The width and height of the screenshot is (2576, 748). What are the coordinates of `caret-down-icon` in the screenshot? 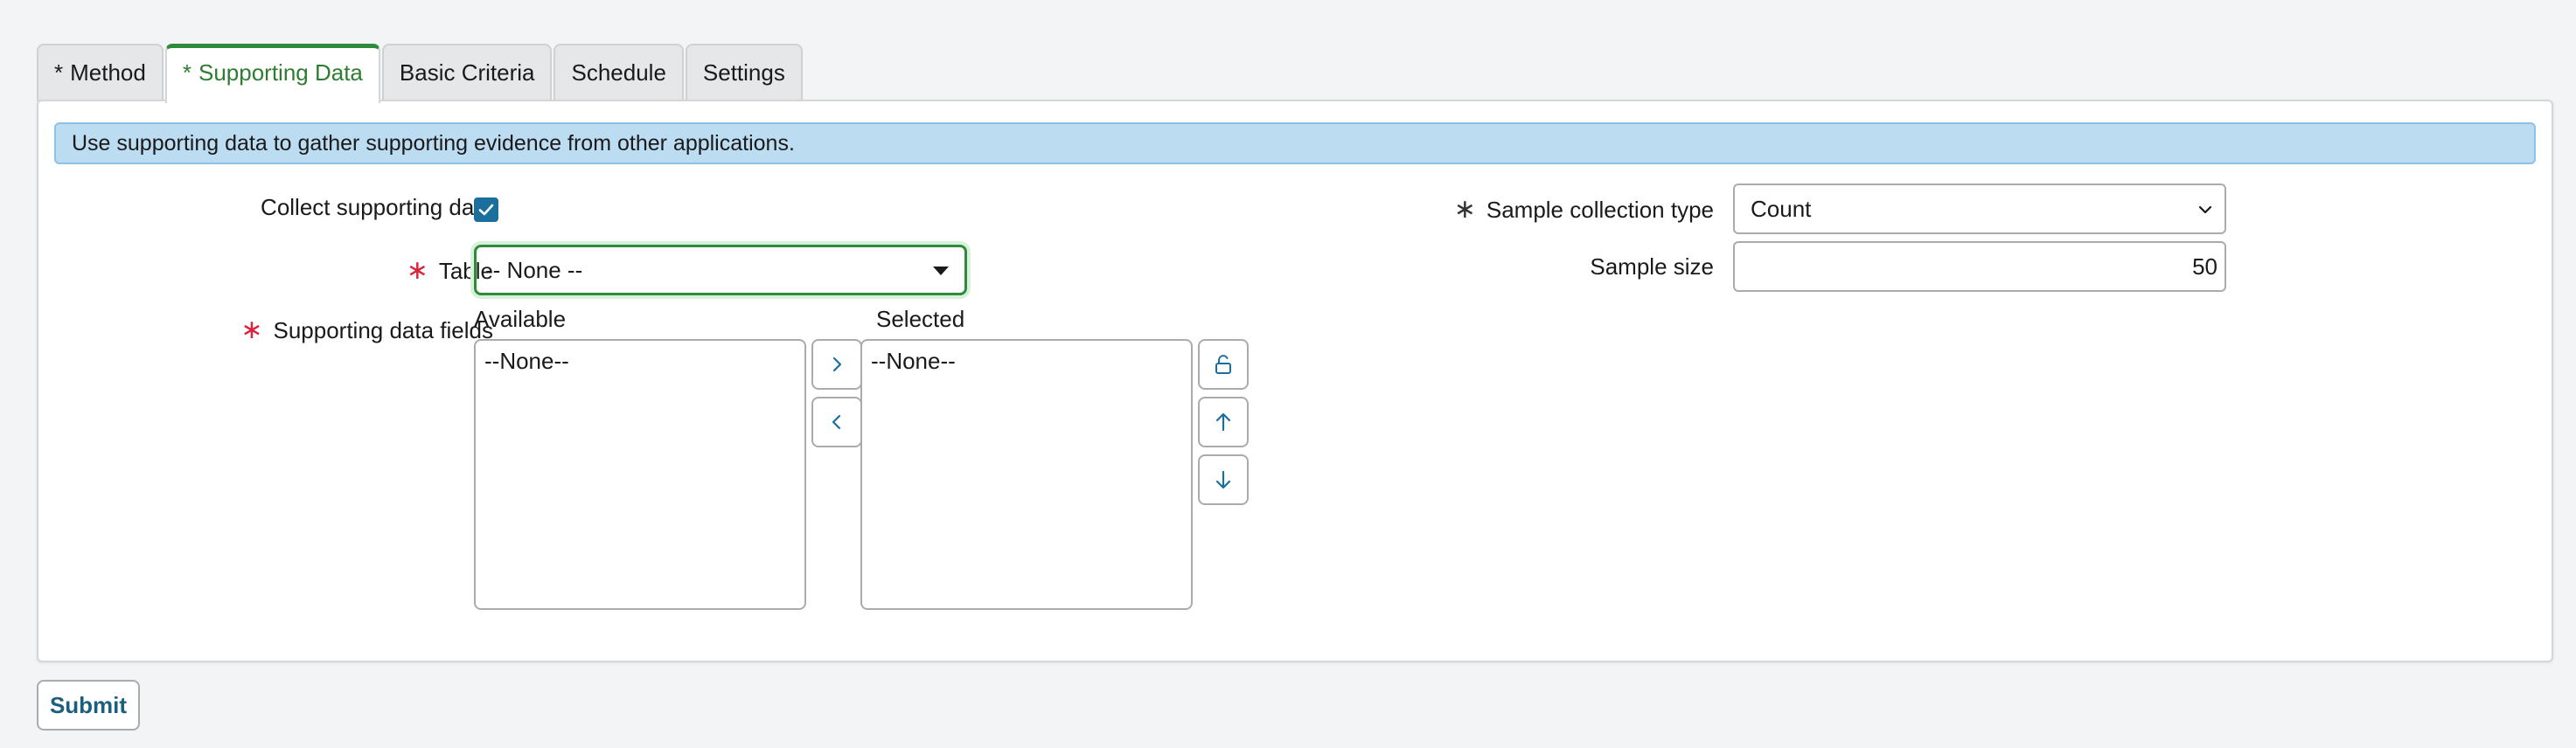 It's located at (941, 271).